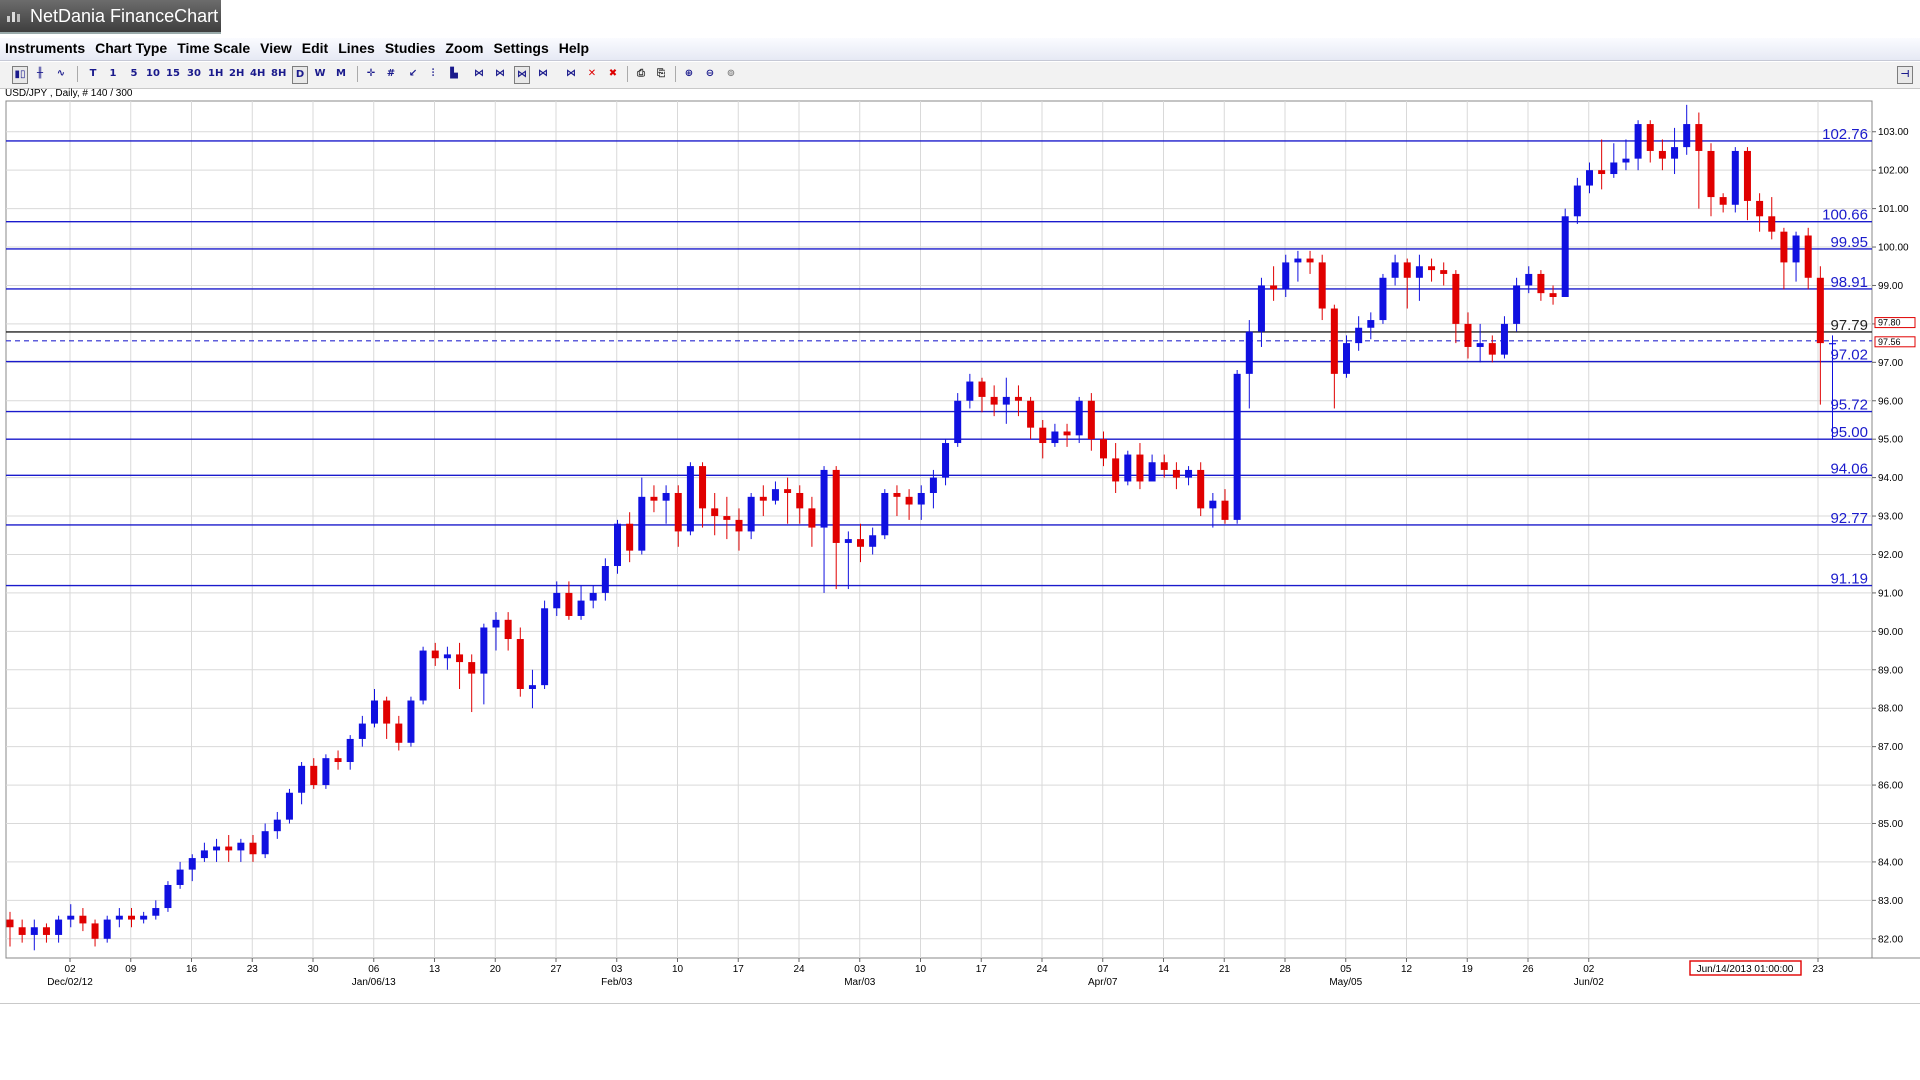 The image size is (1920, 1080). I want to click on level-label: 97.02, so click(1849, 355).